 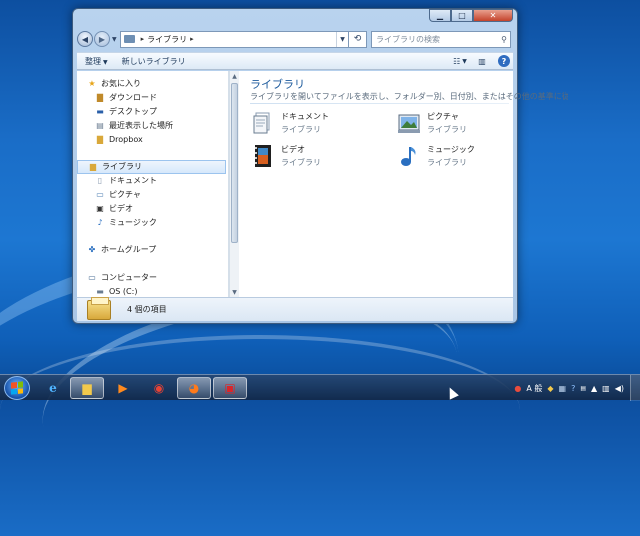 What do you see at coordinates (152, 222) in the screenshot?
I see `nav-item-music: ♪ ミュージック` at bounding box center [152, 222].